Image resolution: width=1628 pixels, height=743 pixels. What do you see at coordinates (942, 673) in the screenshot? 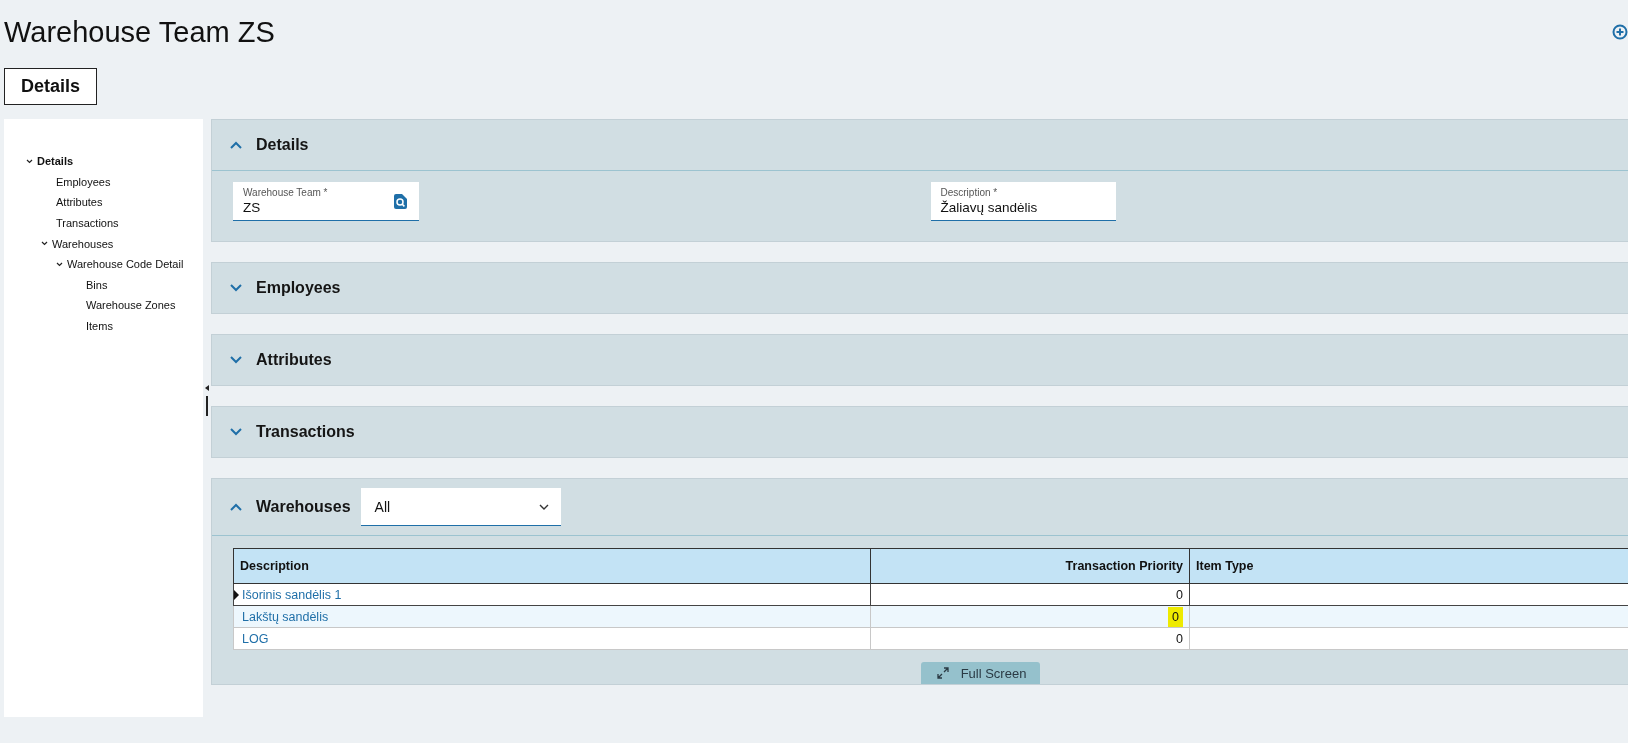
I see `expand-icon` at bounding box center [942, 673].